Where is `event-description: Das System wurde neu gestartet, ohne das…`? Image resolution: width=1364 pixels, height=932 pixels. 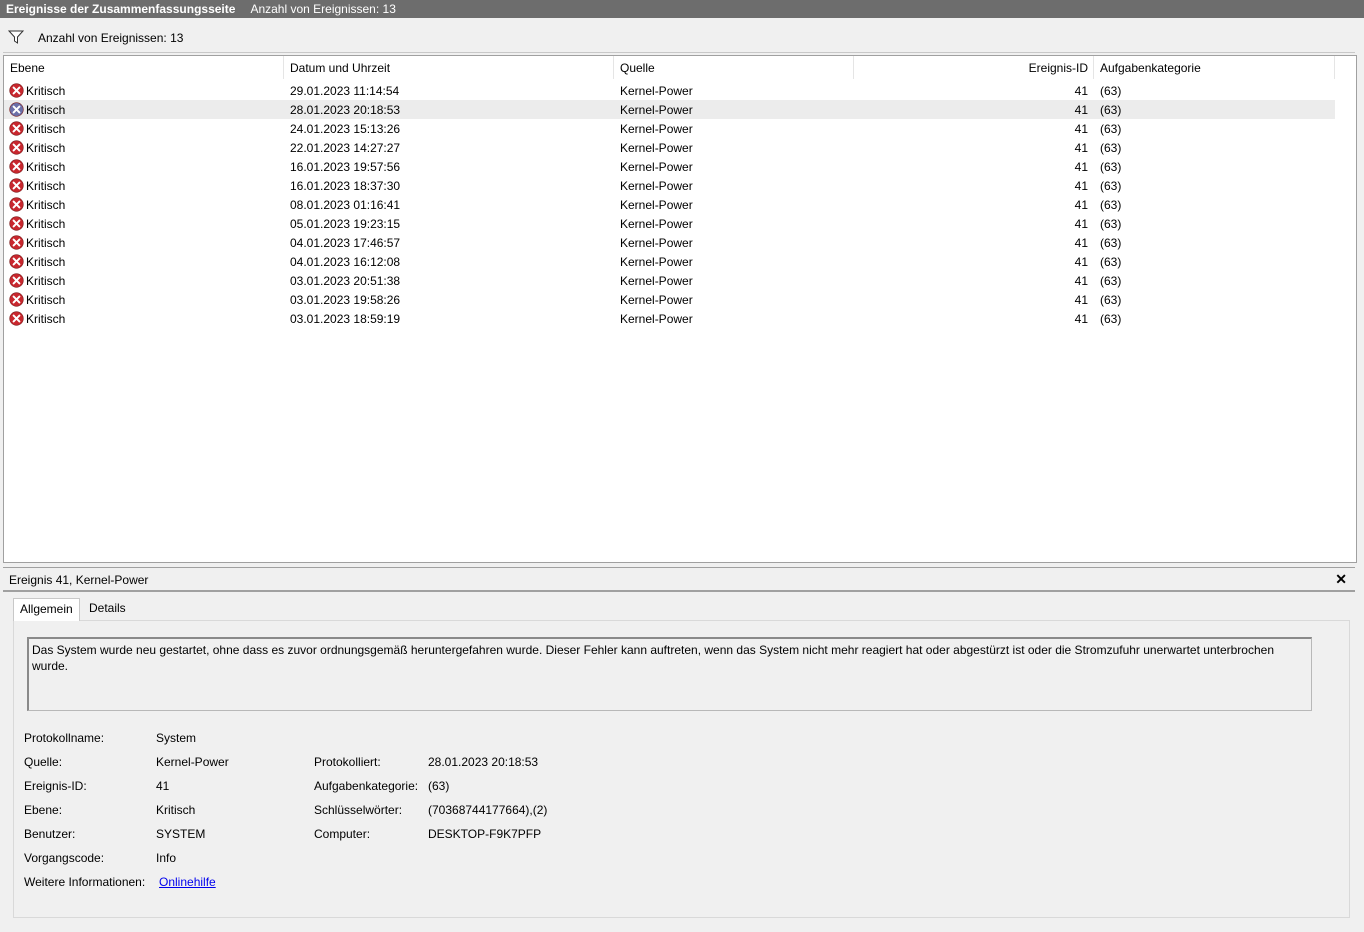 event-description: Das System wurde neu gestartet, ohne das… is located at coordinates (669, 674).